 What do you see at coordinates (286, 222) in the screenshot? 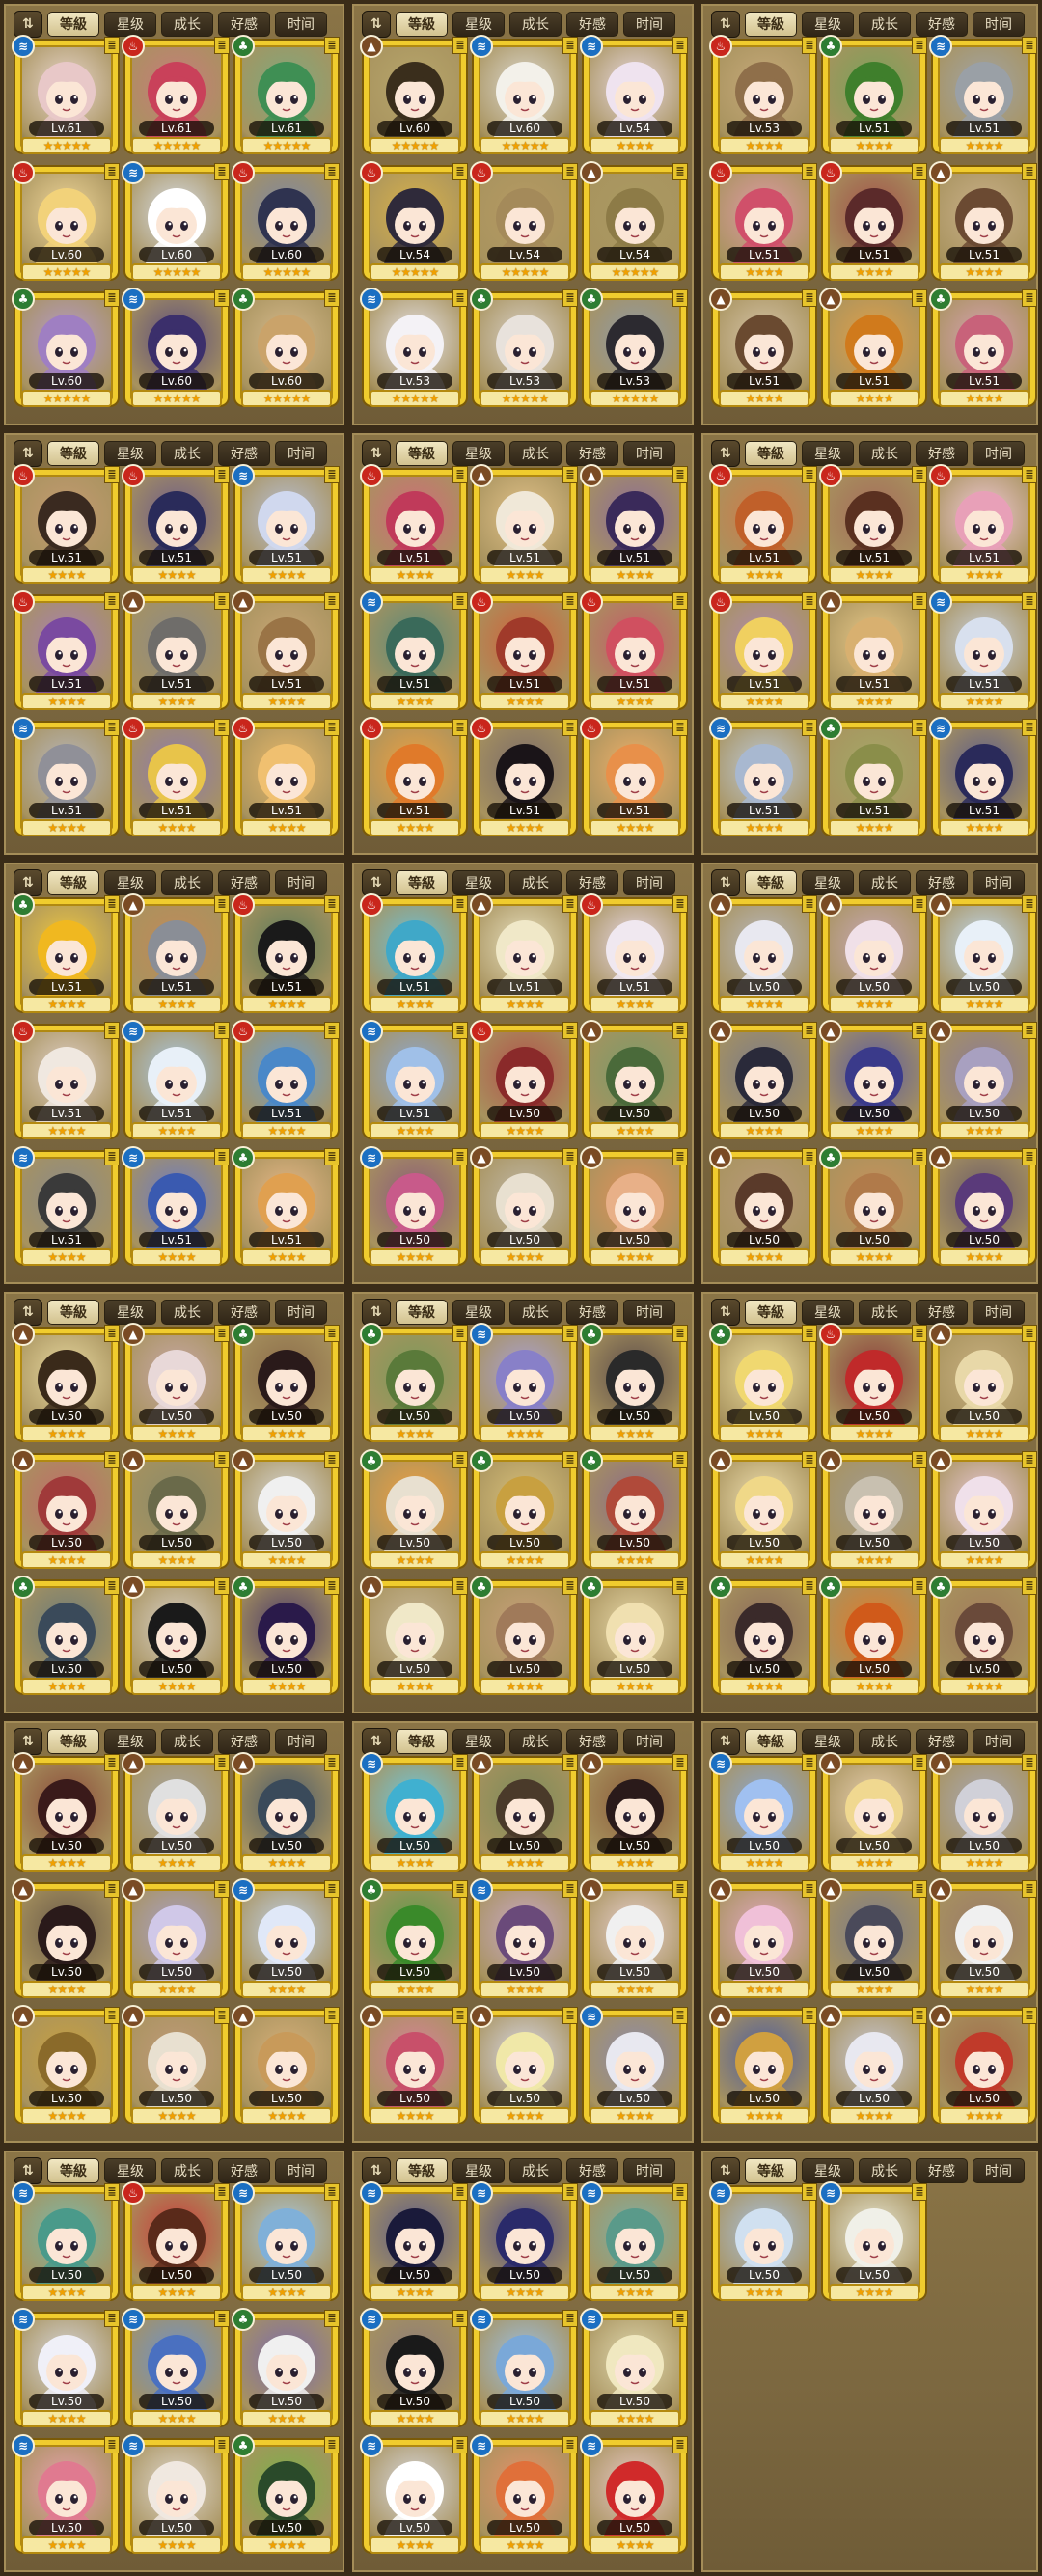
I see `character-card: ♨ ≣ Lv.60 ★★★★★` at bounding box center [286, 222].